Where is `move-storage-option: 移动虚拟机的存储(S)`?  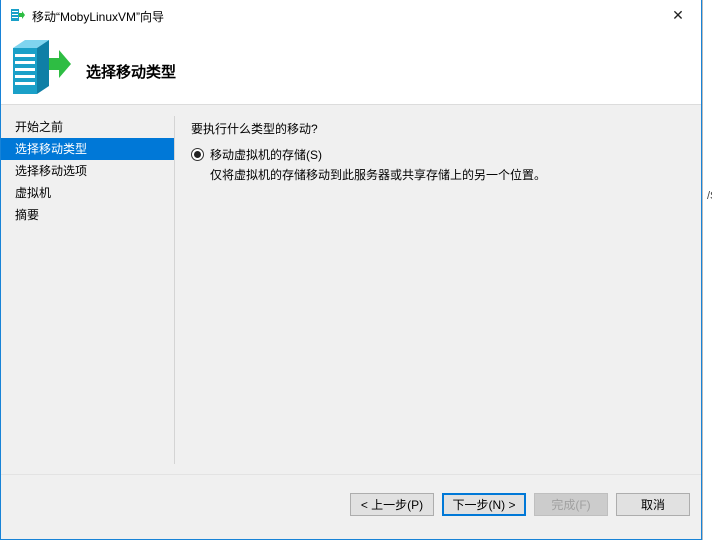 move-storage-option: 移动虚拟机的存储(S) is located at coordinates (256, 154).